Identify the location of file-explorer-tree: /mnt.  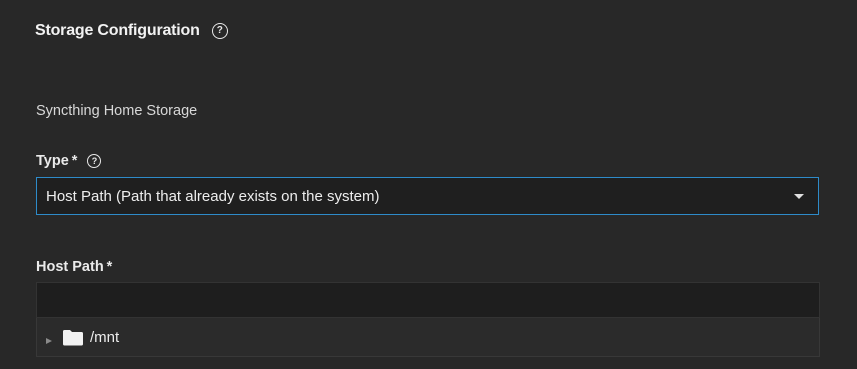
(428, 337).